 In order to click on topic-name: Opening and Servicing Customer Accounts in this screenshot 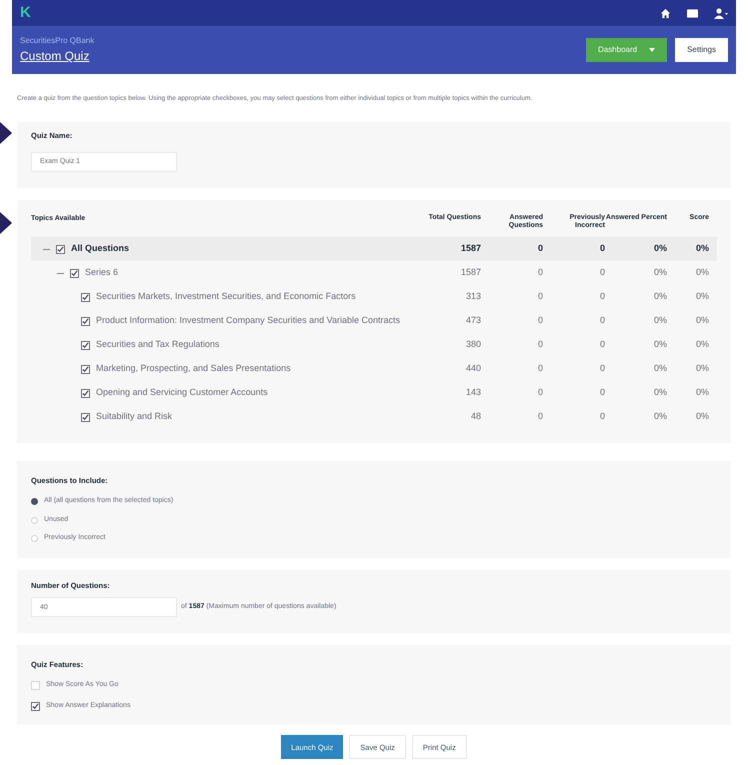, I will do `click(182, 393)`.